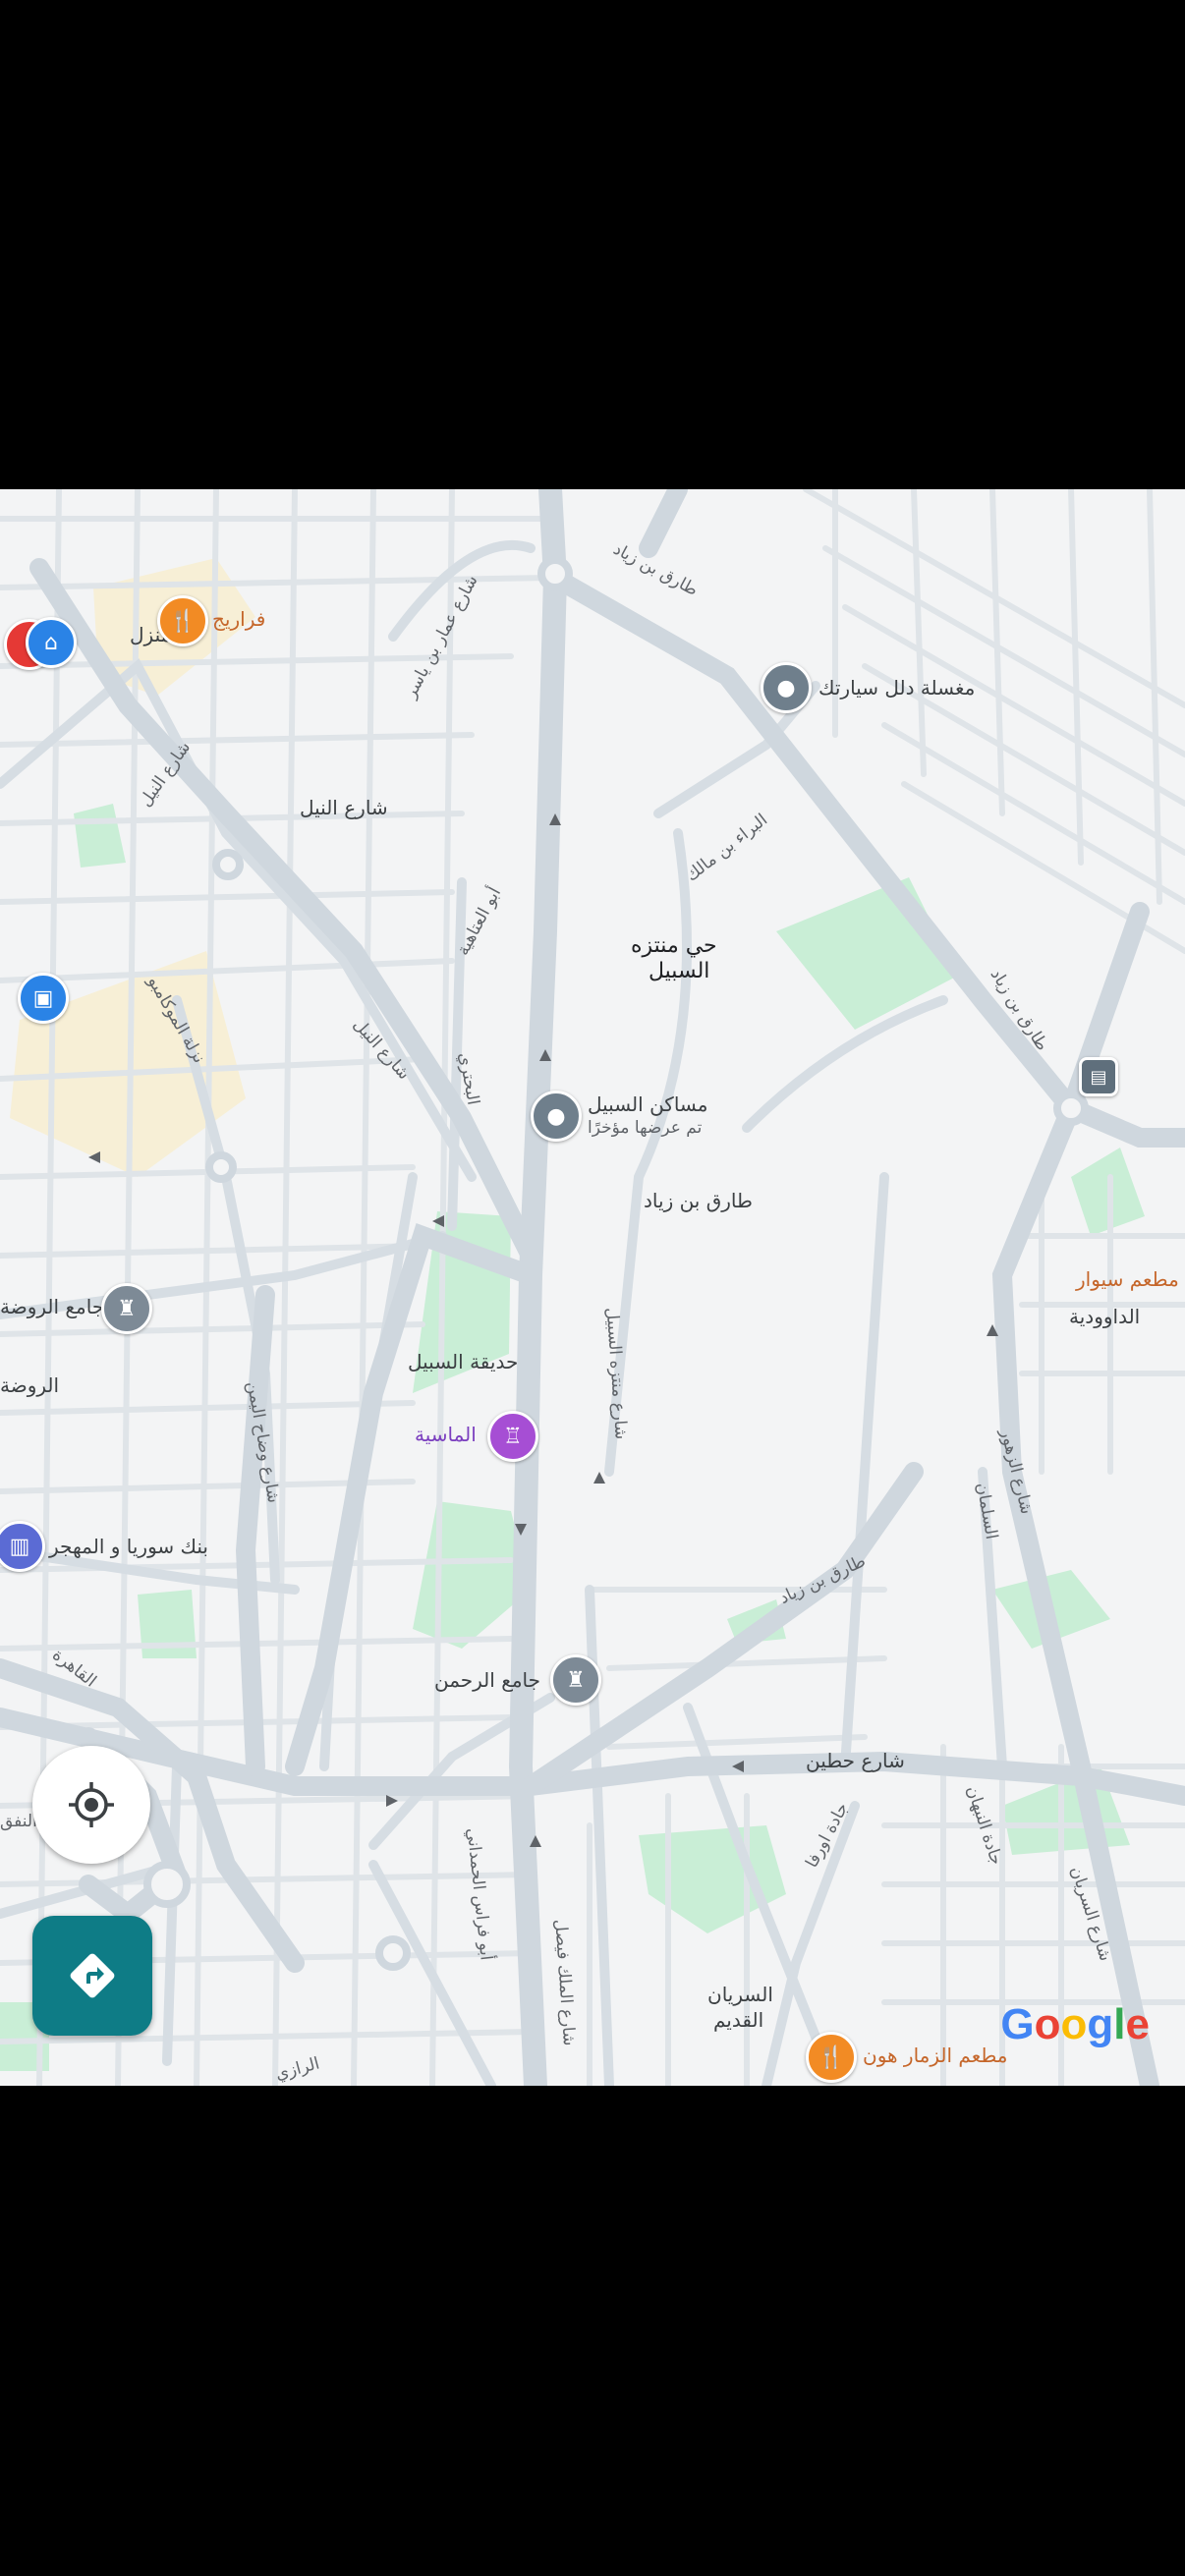  What do you see at coordinates (30, 1385) in the screenshot?
I see `label-rawda: الروضة` at bounding box center [30, 1385].